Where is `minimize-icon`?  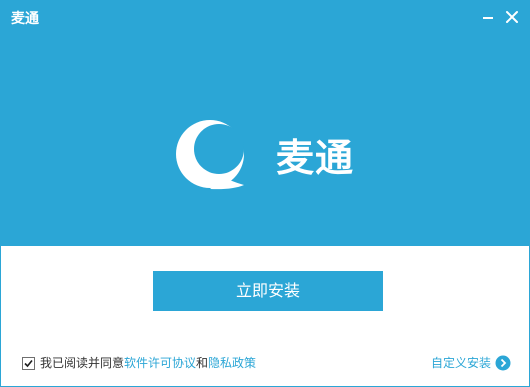 minimize-icon is located at coordinates (488, 18).